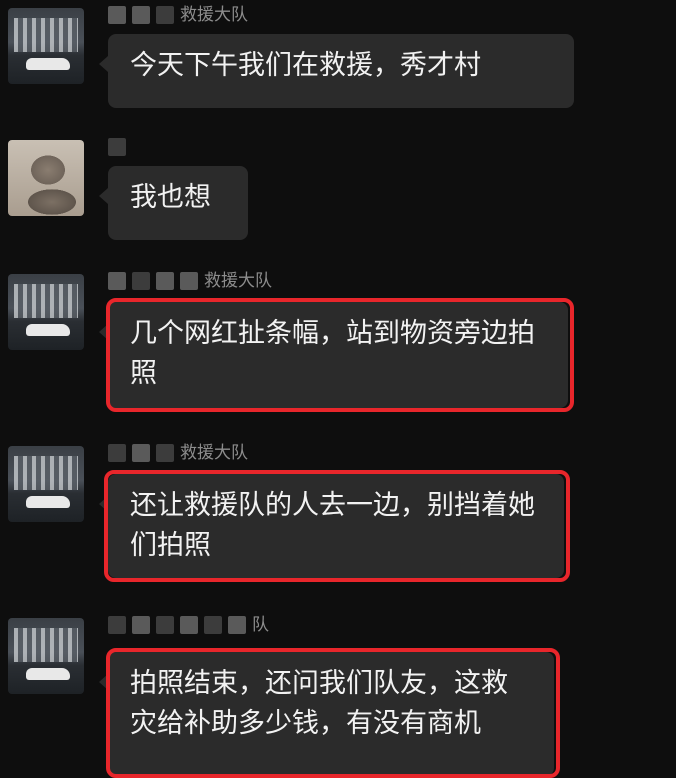  Describe the element at coordinates (170, 197) in the screenshot. I see `message-text: 我也想` at that location.